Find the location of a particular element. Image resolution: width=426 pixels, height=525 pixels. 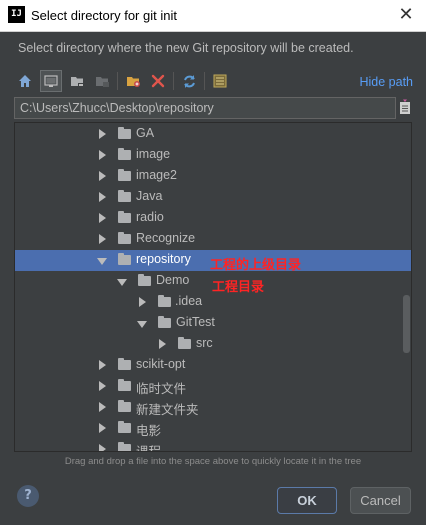

annotation-parent-directory: 工程的上级目录 is located at coordinates (256, 265).